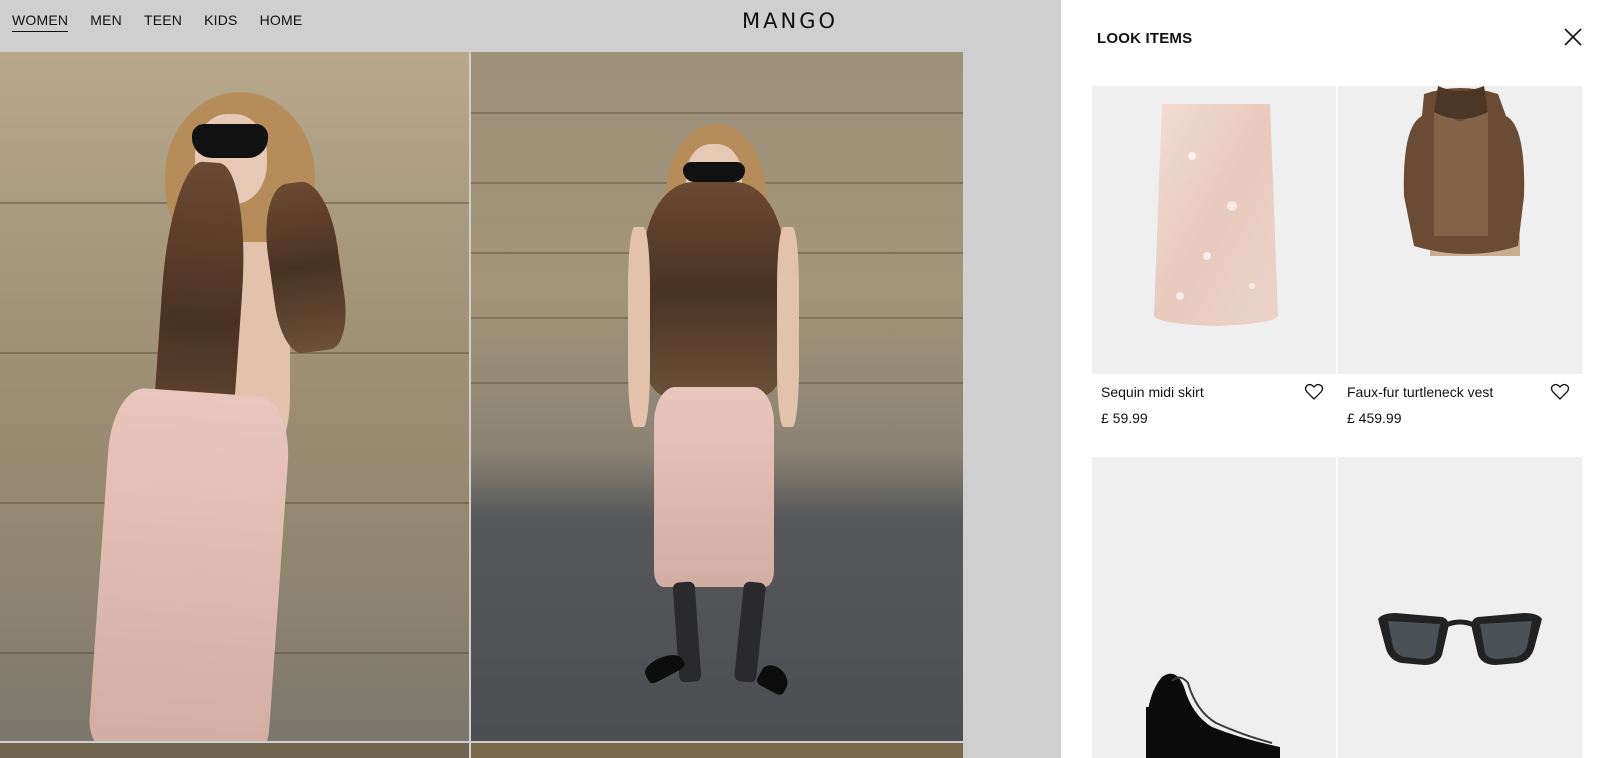 The height and width of the screenshot is (758, 1600). I want to click on product-image-heel, so click(1214, 607).